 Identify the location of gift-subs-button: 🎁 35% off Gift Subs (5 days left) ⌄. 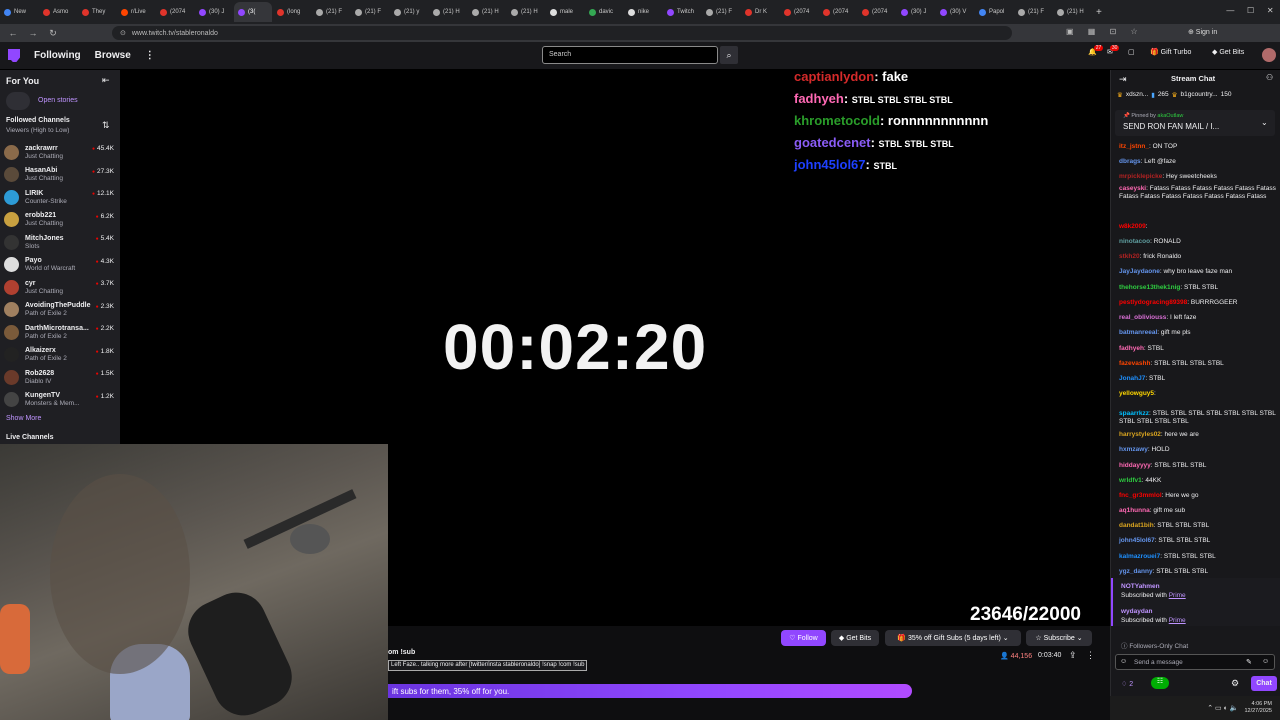
(953, 638).